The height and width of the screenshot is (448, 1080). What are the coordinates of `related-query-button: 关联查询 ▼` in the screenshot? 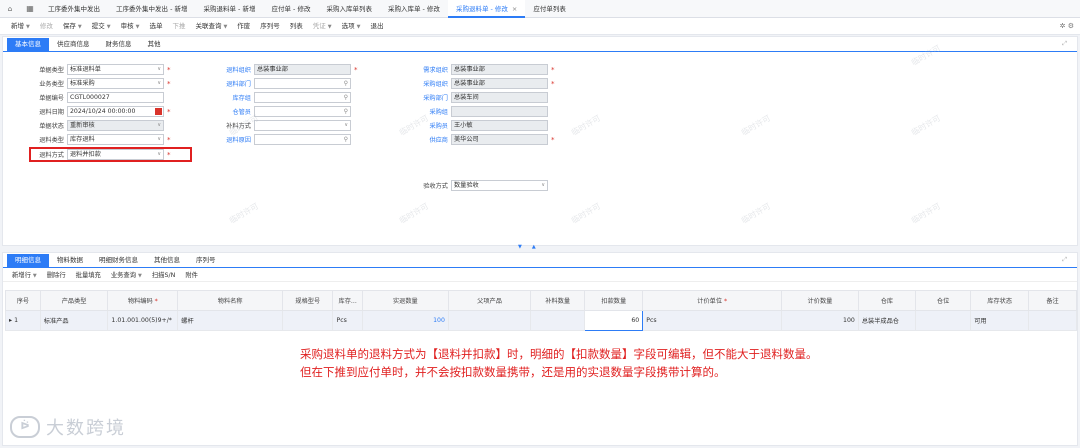 It's located at (211, 26).